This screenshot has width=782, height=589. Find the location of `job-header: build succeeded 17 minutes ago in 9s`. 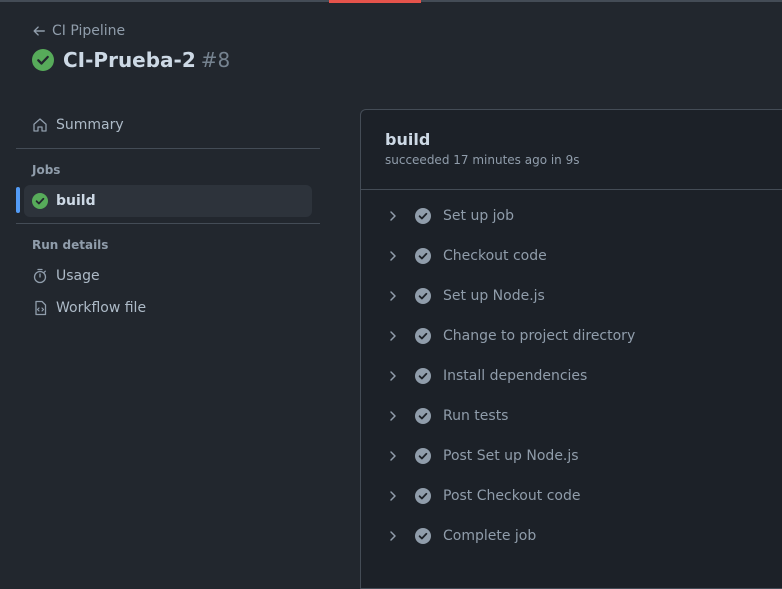

job-header: build succeeded 17 minutes ago in 9s is located at coordinates (571, 150).